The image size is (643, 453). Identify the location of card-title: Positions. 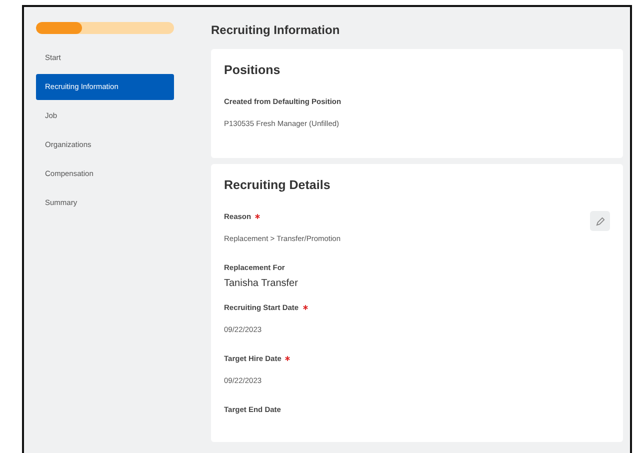
(252, 70).